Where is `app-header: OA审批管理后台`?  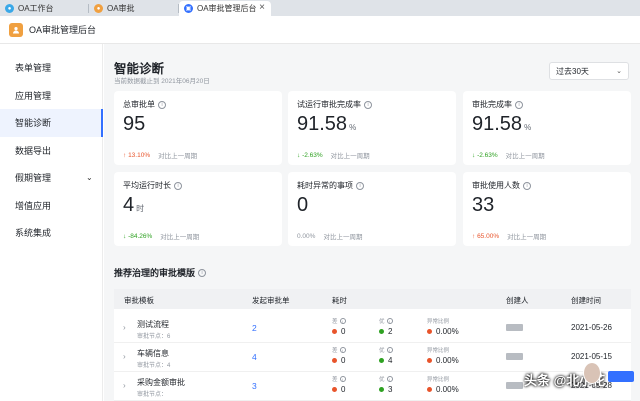 app-header: OA审批管理后台 is located at coordinates (320, 30).